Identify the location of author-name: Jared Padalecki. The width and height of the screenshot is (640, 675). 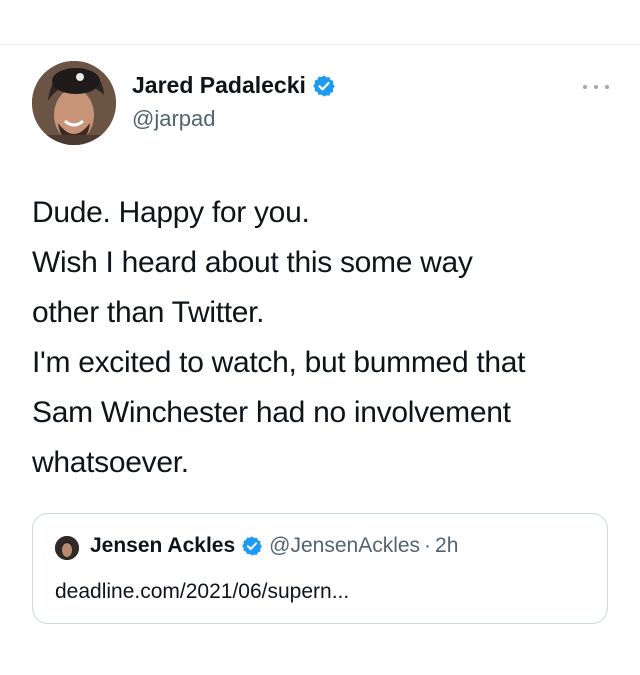
(234, 85).